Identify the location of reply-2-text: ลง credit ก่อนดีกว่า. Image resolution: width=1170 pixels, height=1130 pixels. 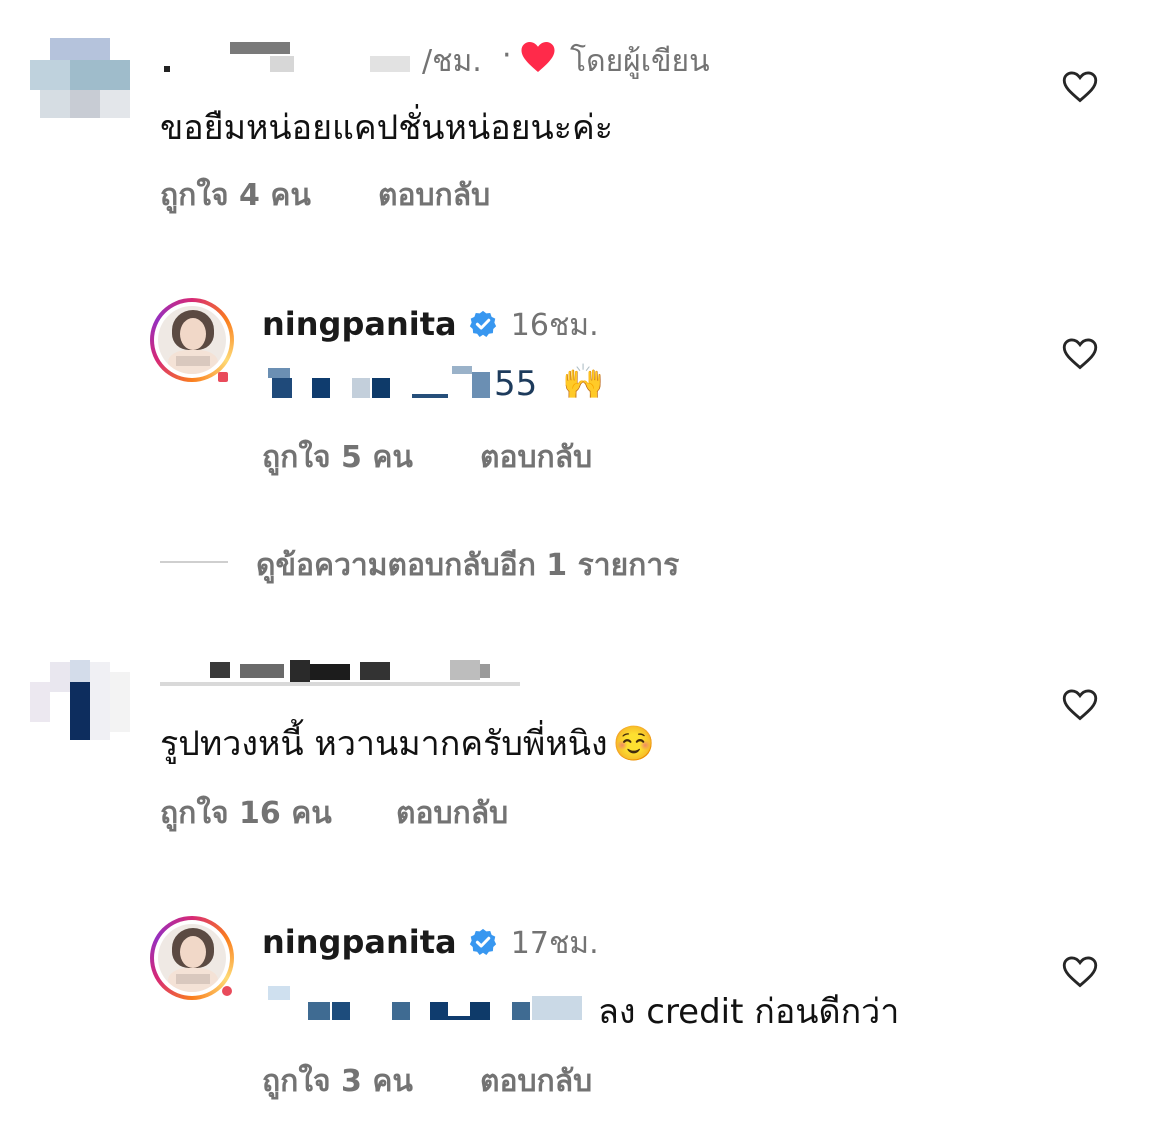
(612, 1007).